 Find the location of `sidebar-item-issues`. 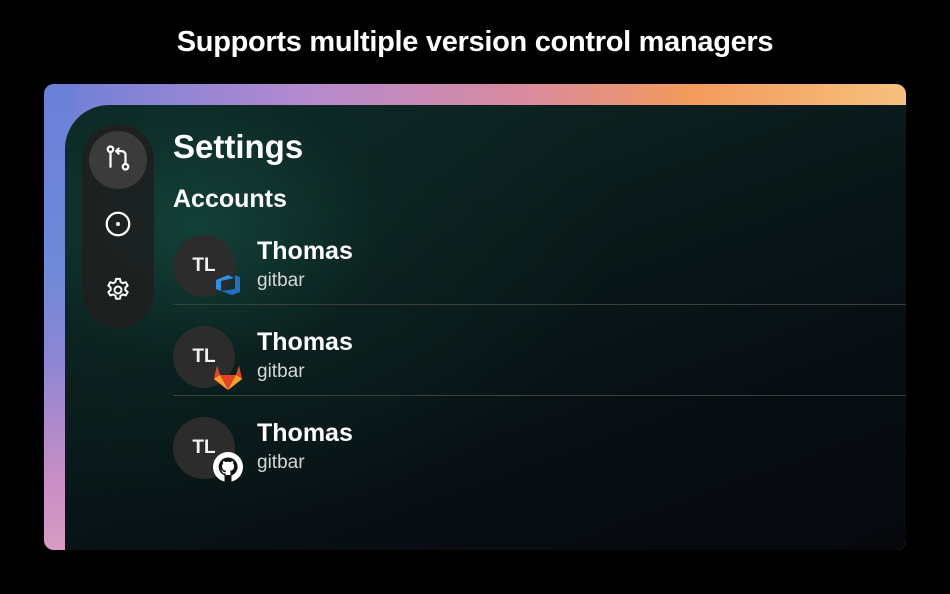

sidebar-item-issues is located at coordinates (118, 226).